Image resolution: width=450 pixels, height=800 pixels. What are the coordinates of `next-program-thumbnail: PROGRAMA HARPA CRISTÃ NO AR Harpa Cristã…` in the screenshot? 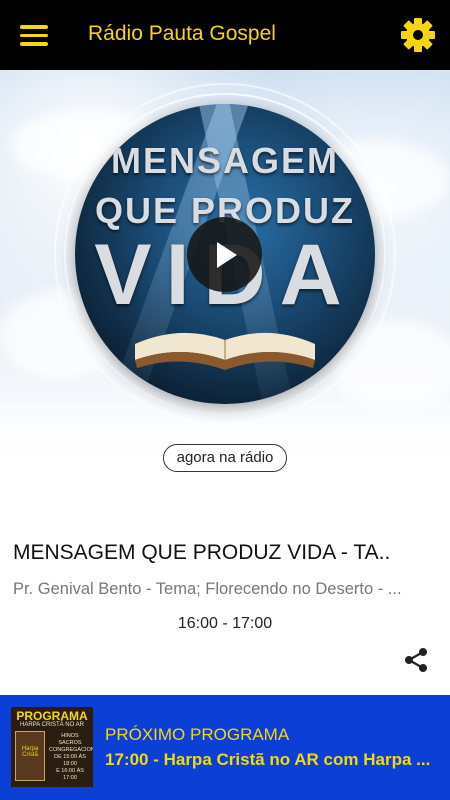 It's located at (52, 747).